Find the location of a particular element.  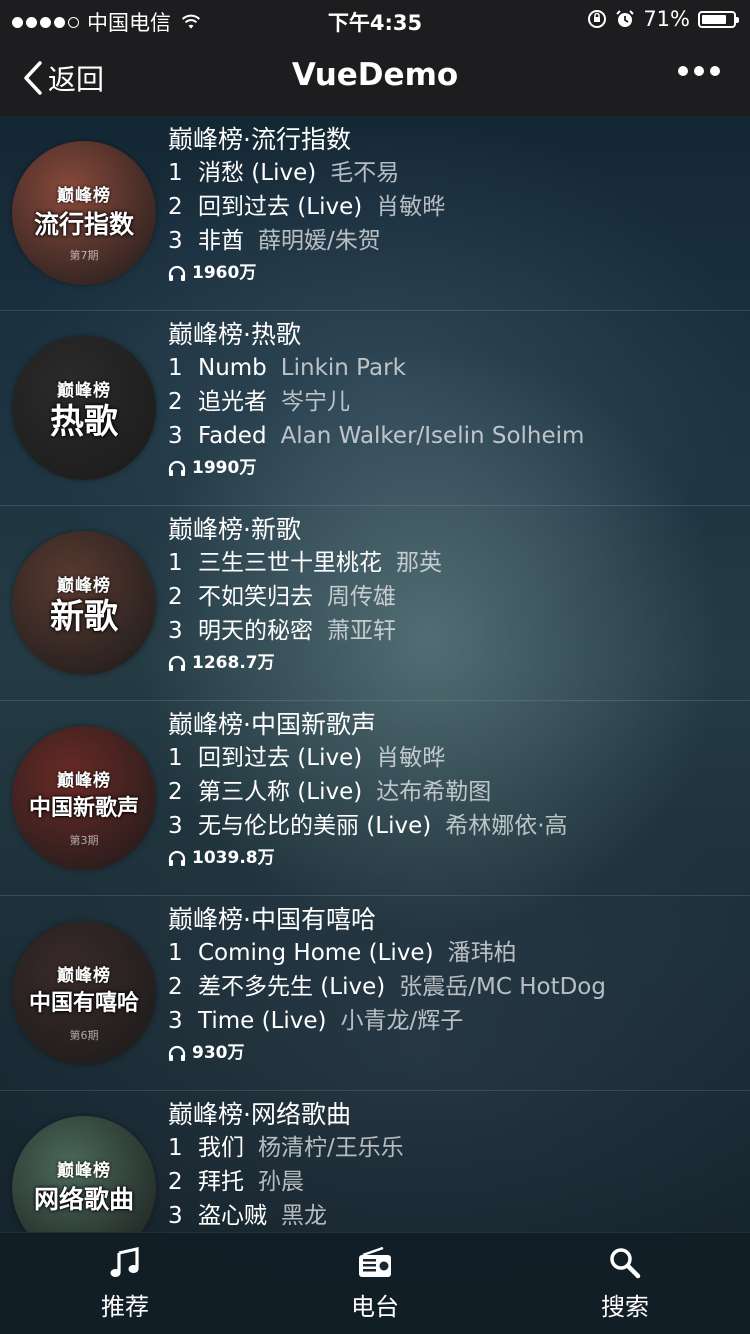

song-row: 1 三生三世十里桃花 那英 is located at coordinates (454, 563).